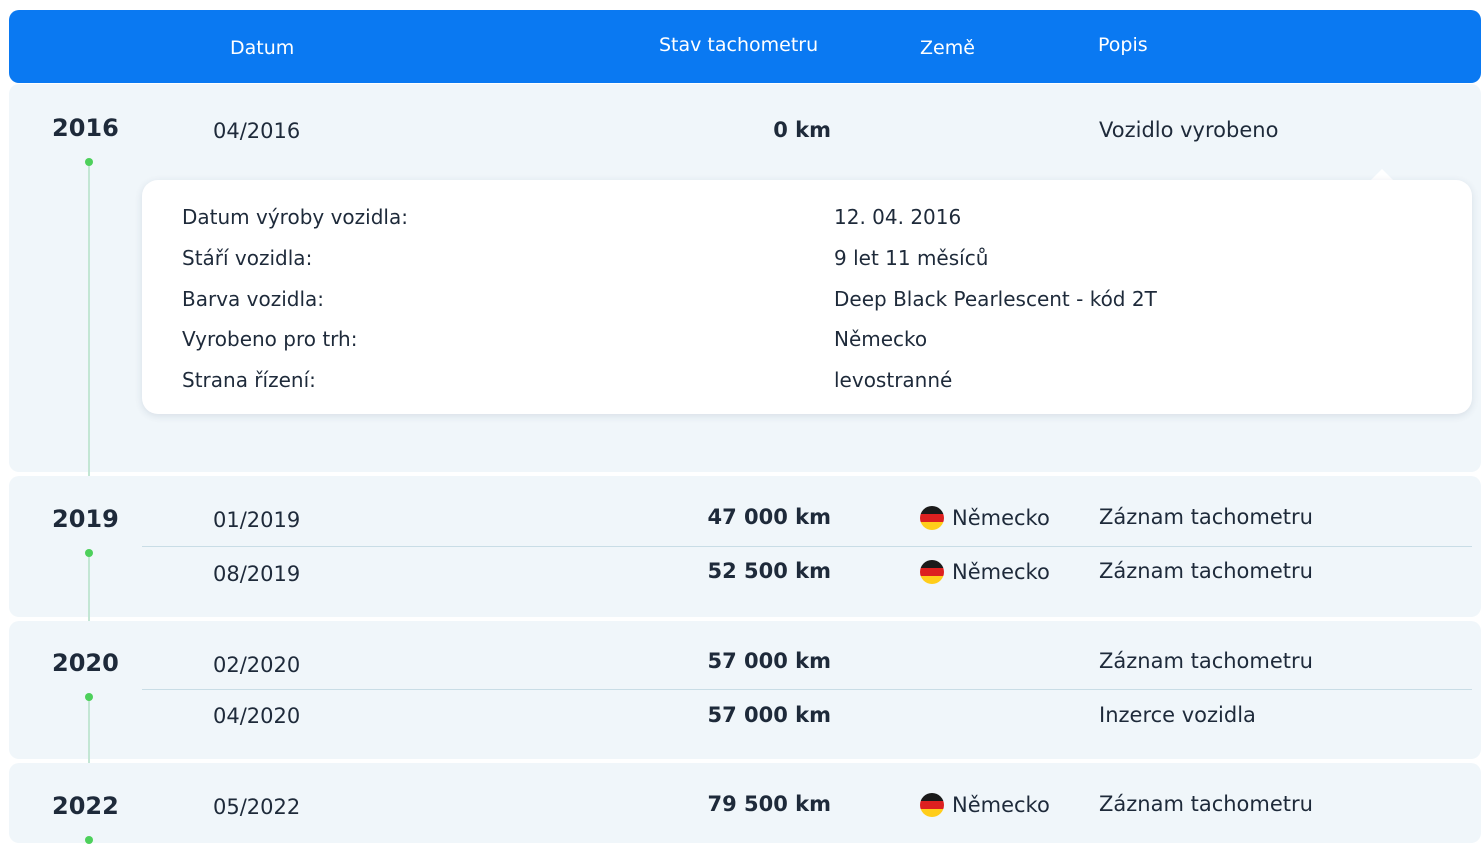 The height and width of the screenshot is (844, 1481). I want to click on row-odometer: 79 500 km, so click(769, 804).